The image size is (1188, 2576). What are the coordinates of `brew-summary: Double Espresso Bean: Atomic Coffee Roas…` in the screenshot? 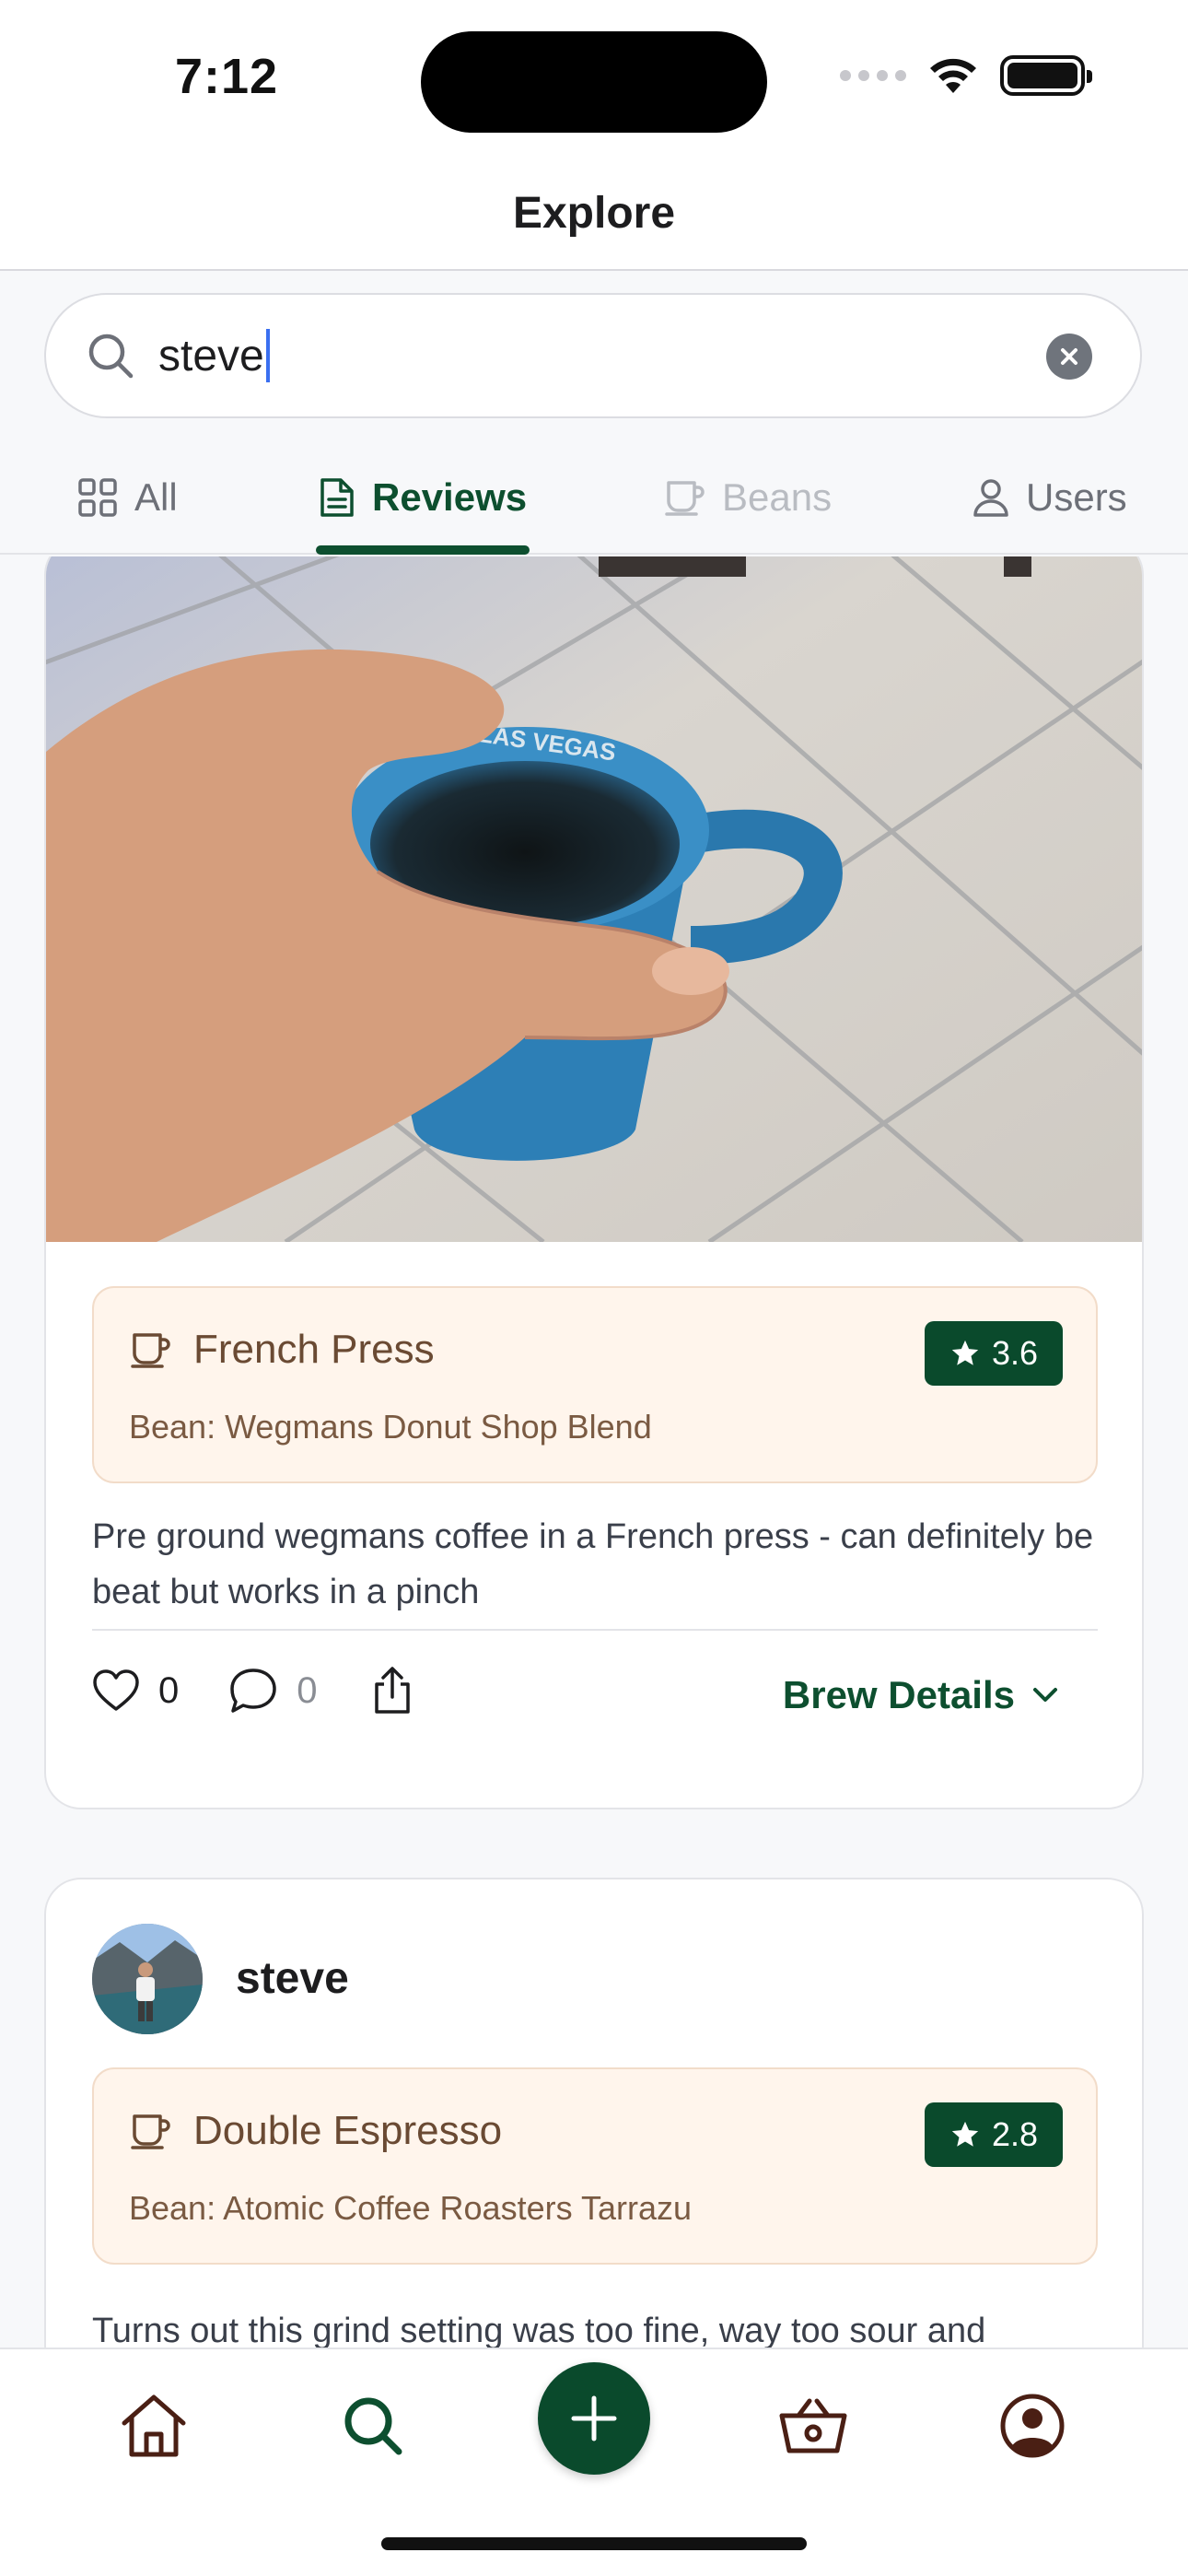 It's located at (595, 2166).